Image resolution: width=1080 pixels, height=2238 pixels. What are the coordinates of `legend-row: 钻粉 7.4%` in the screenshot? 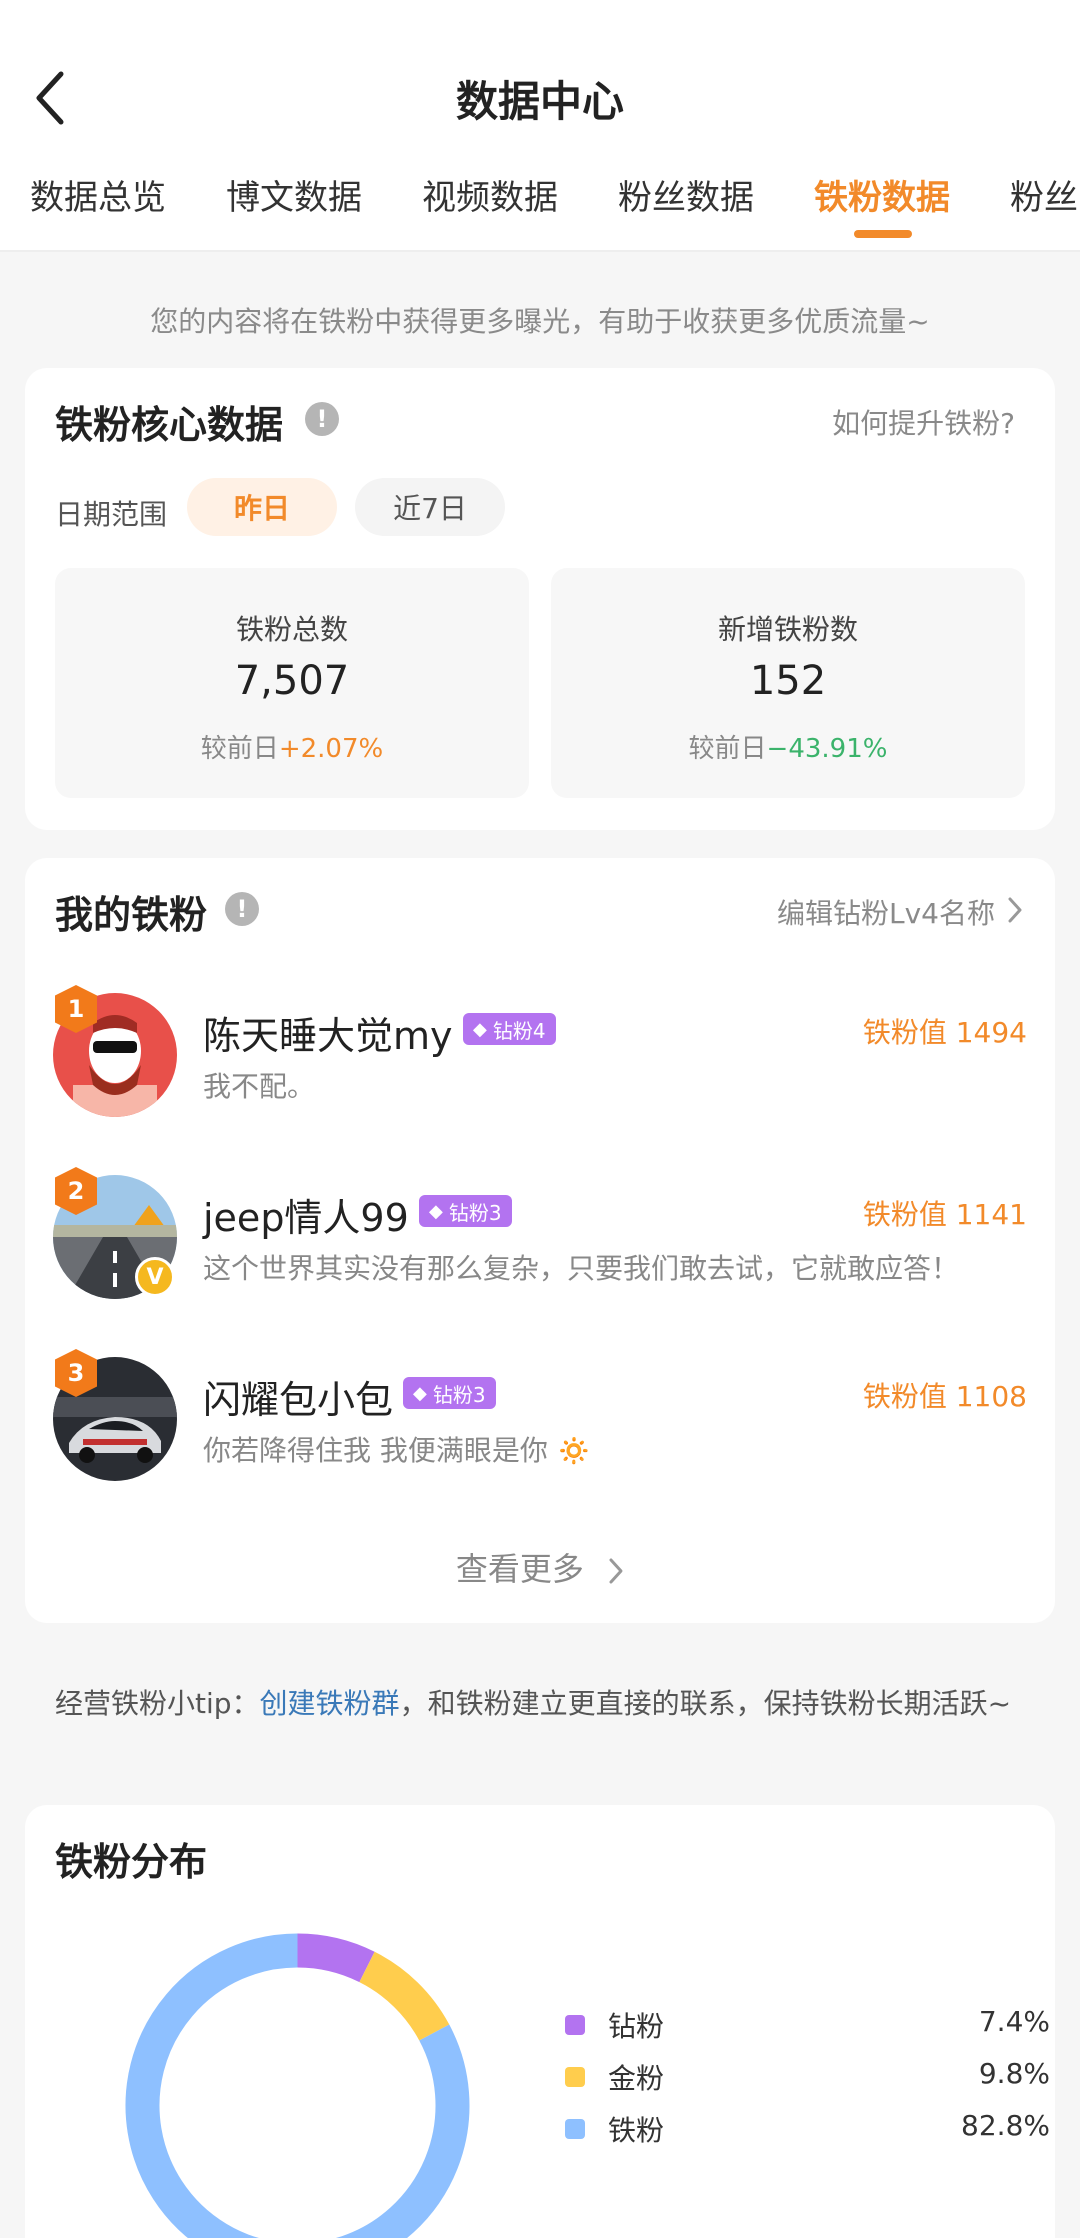 It's located at (795, 2021).